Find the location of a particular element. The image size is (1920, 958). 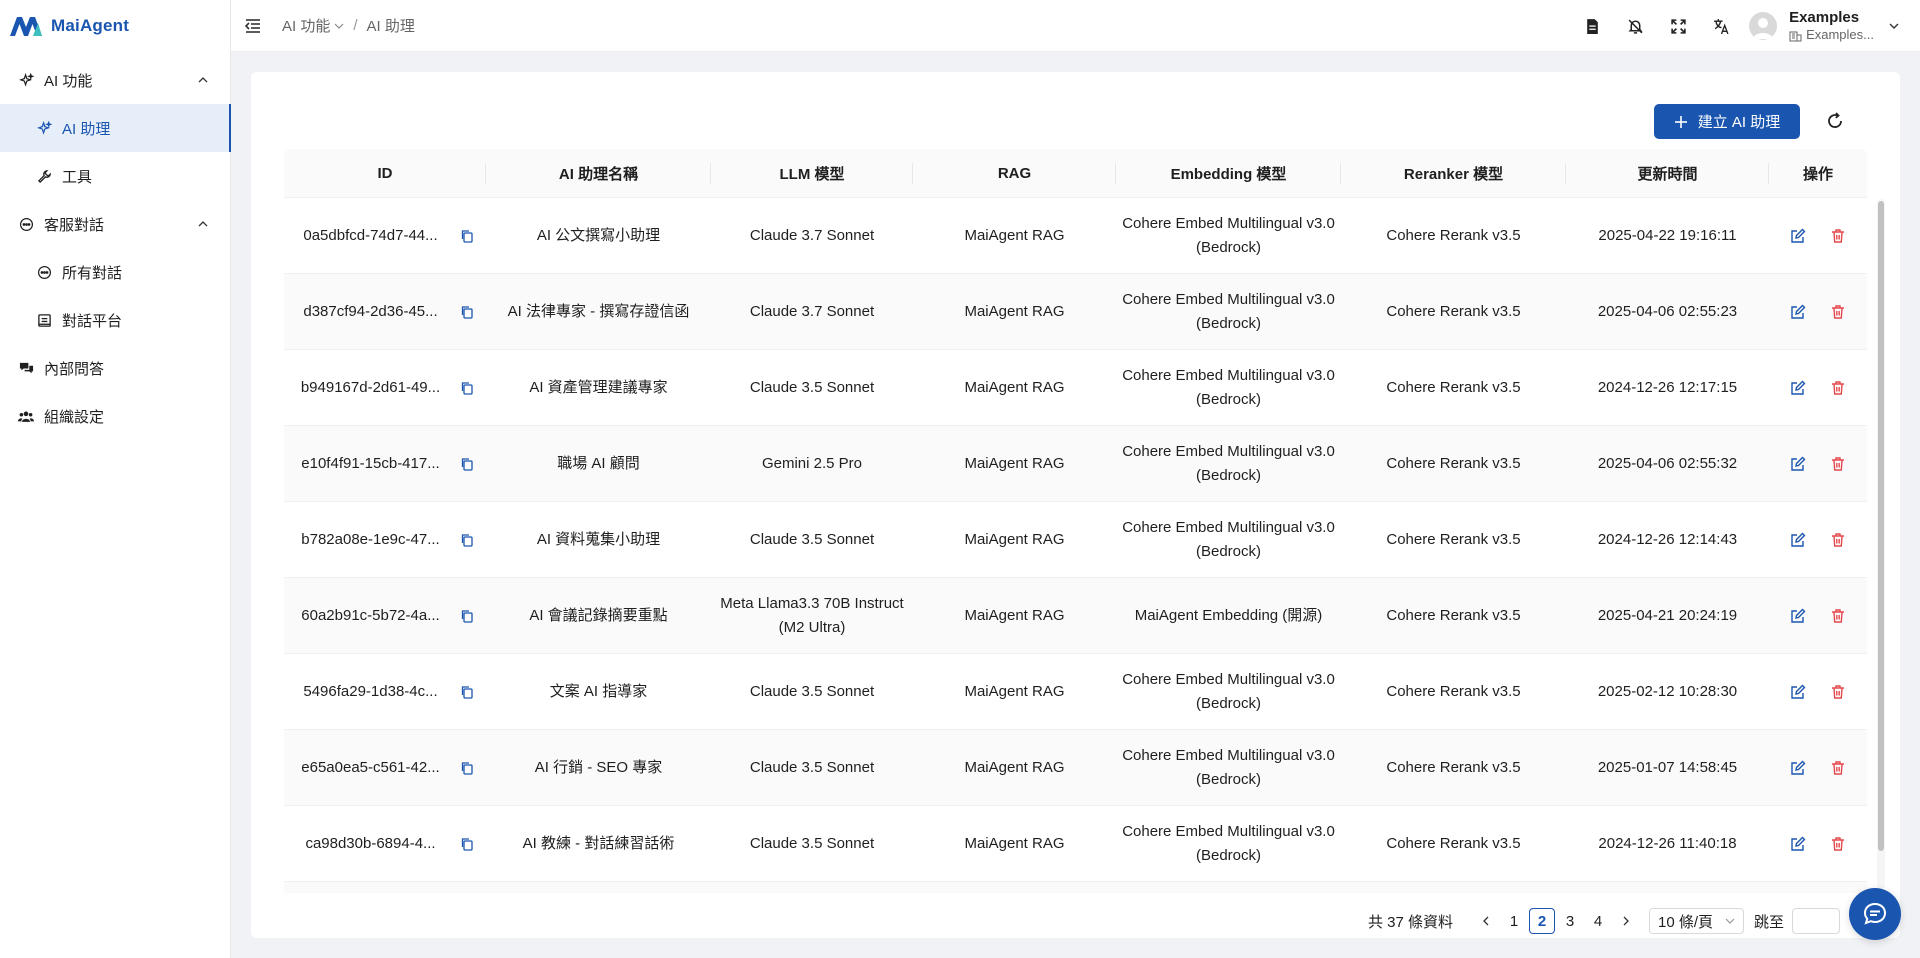

cell-updated: 2024-12-26 11:40:18 is located at coordinates (1667, 843).